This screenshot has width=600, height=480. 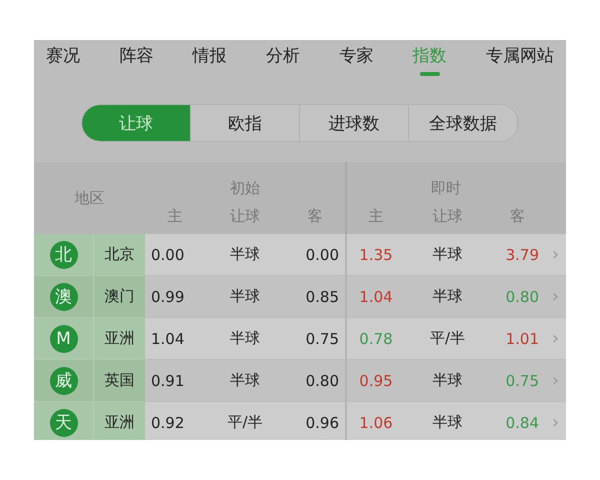 I want to click on tab: 赛况, so click(x=63, y=62).